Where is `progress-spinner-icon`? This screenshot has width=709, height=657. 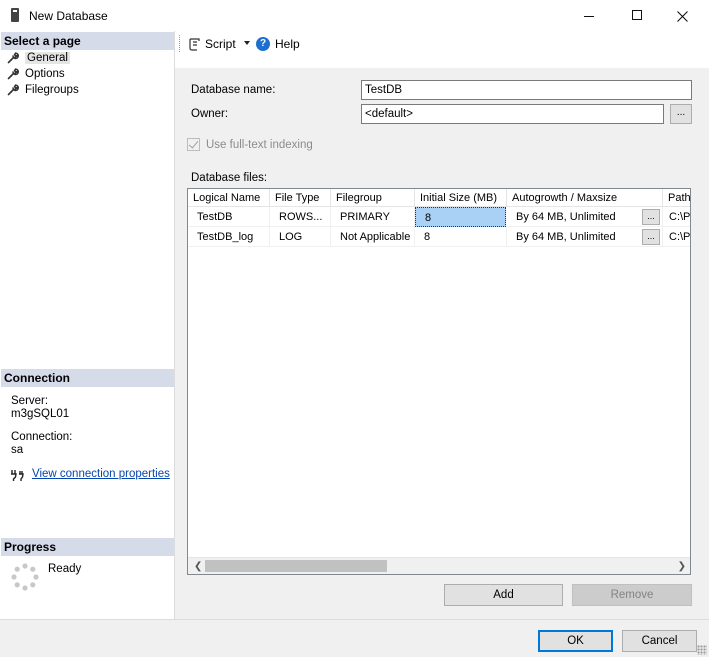 progress-spinner-icon is located at coordinates (25, 577).